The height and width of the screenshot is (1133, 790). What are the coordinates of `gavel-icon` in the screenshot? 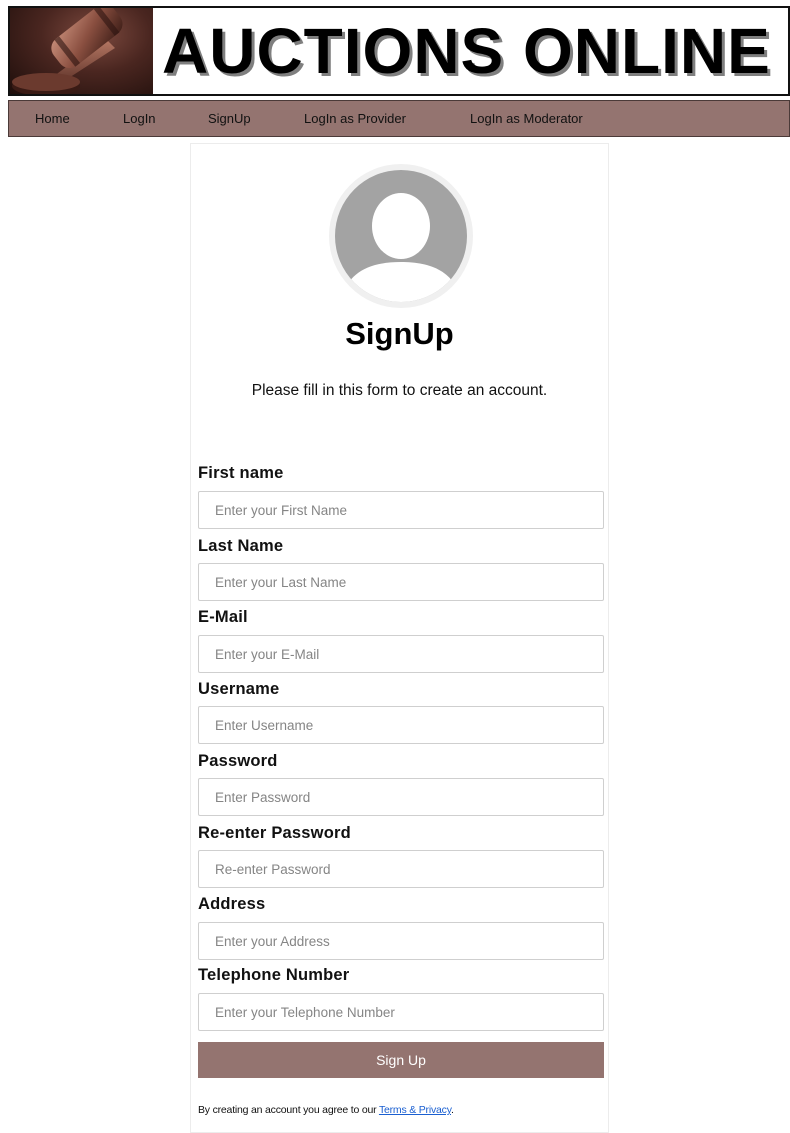 It's located at (81, 51).